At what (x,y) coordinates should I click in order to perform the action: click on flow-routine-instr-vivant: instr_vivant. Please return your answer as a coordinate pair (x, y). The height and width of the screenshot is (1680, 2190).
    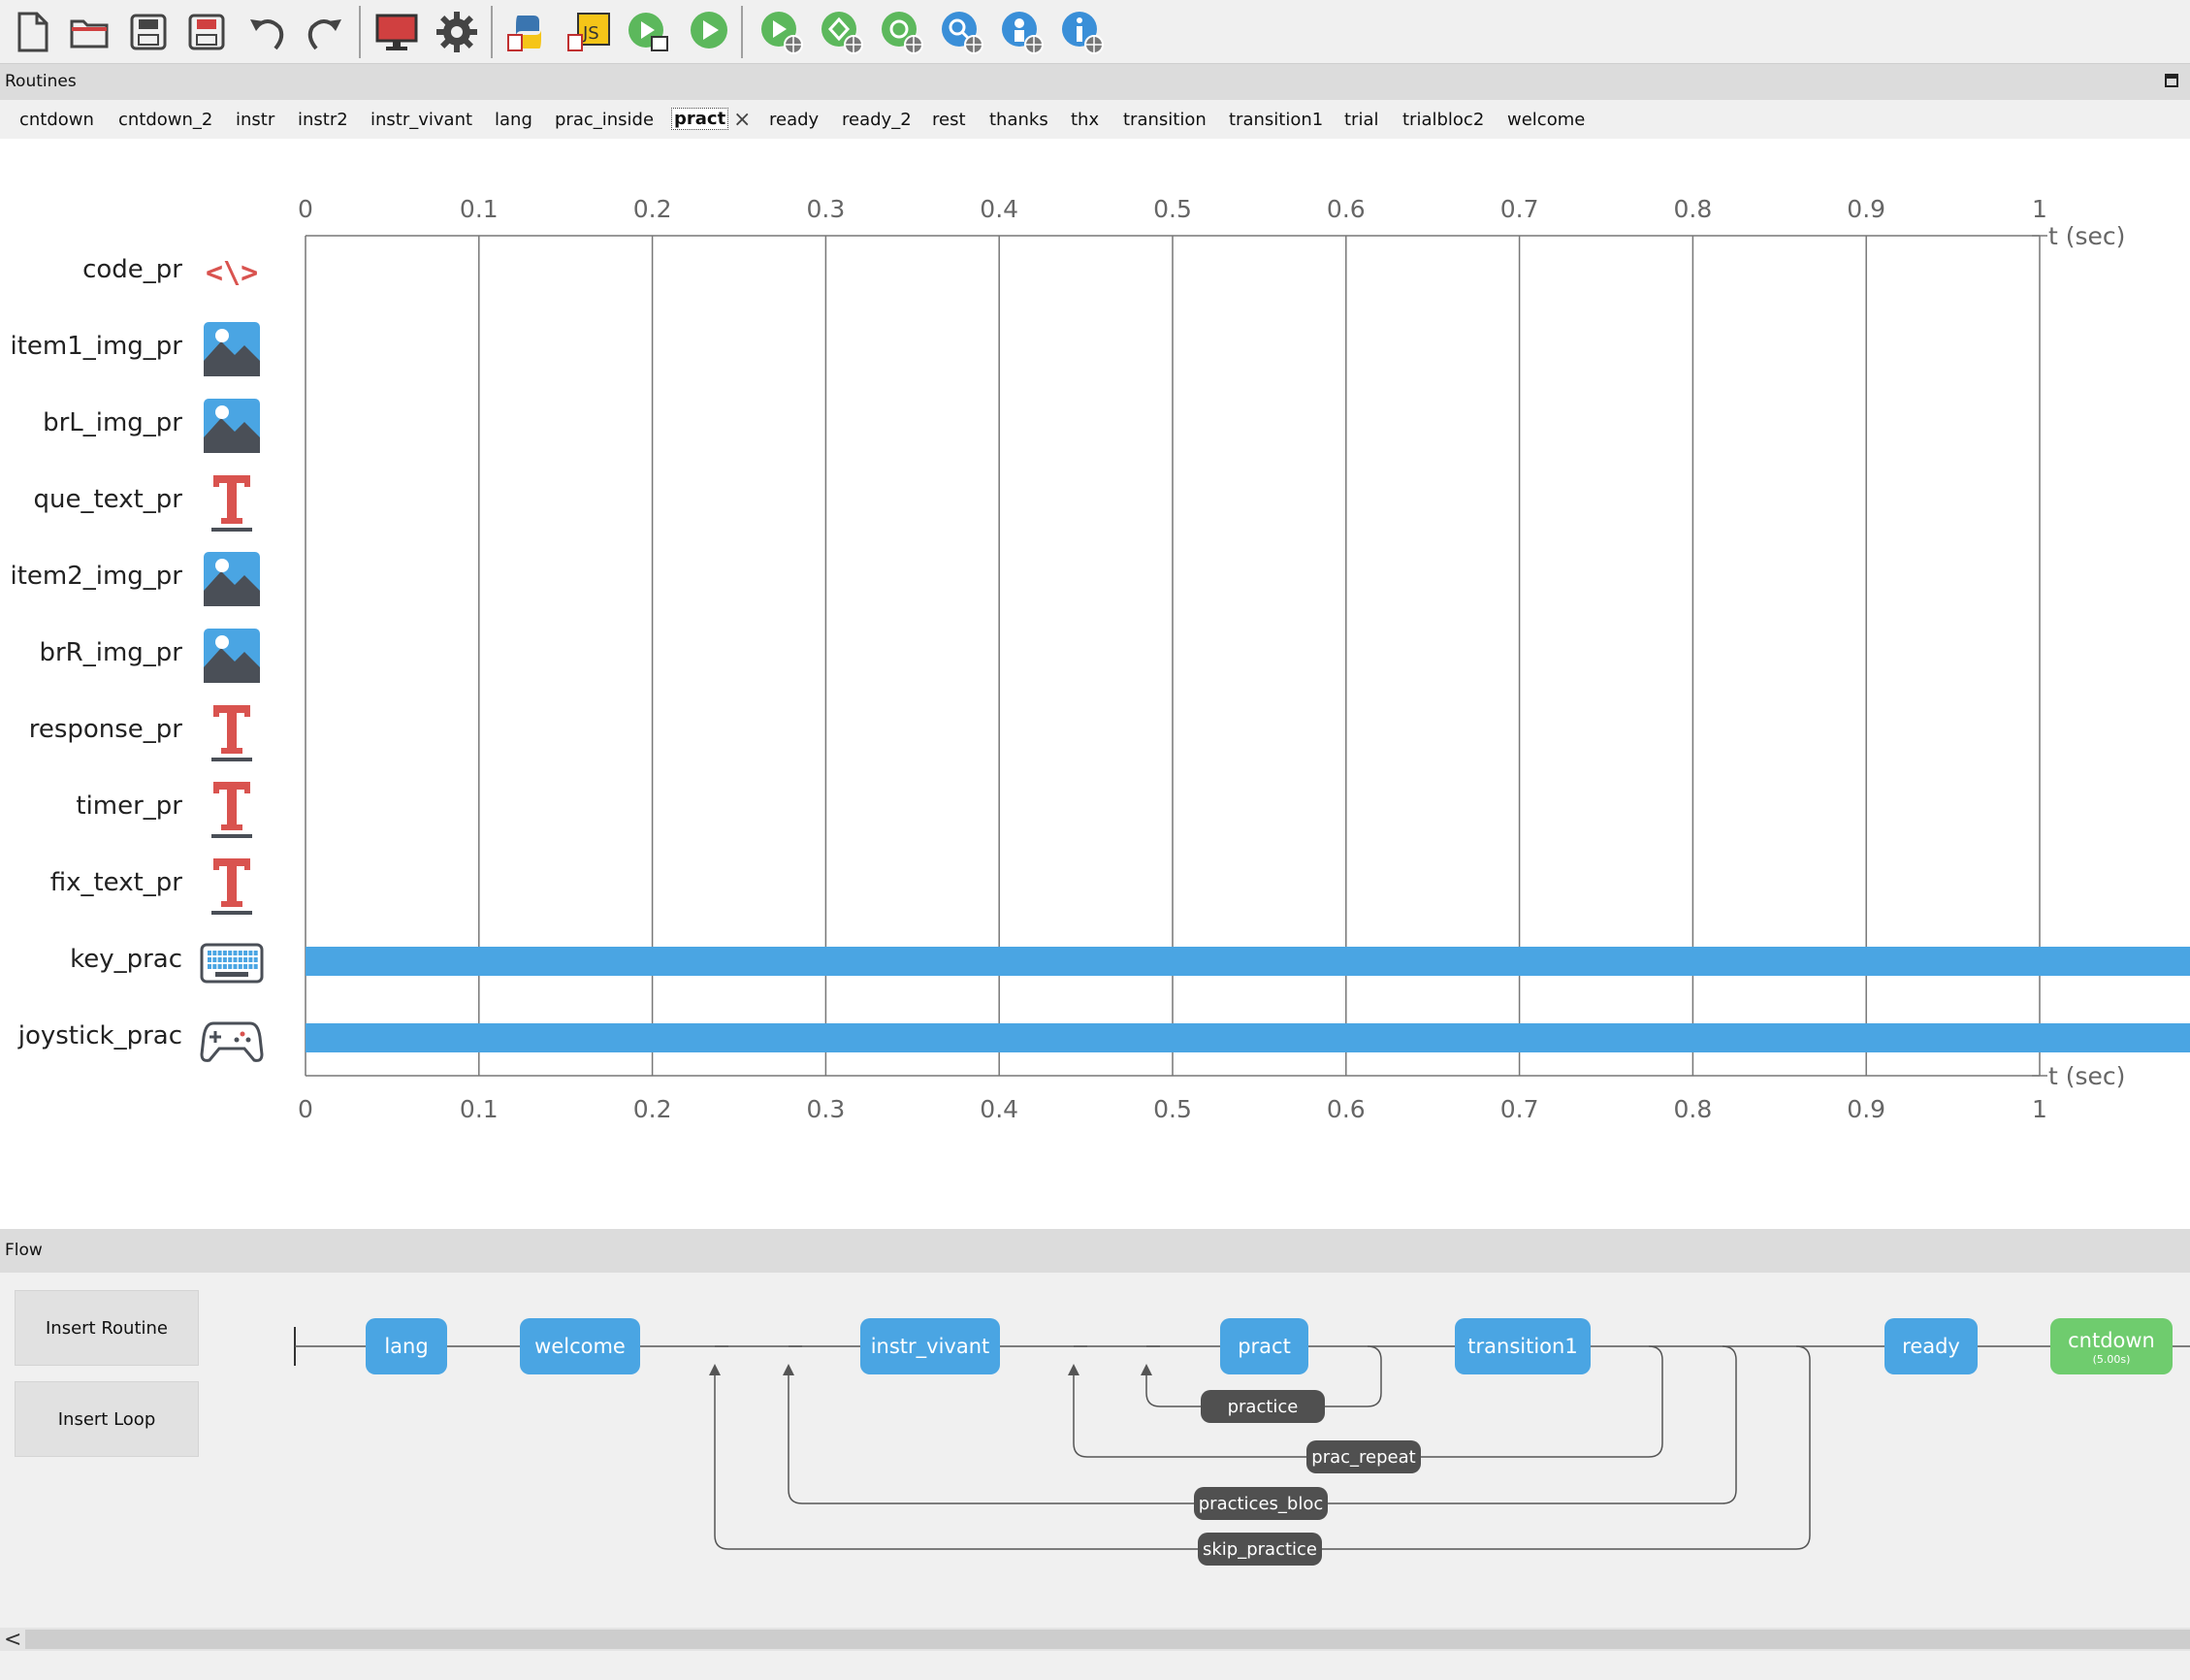
    Looking at the image, I should click on (930, 1346).